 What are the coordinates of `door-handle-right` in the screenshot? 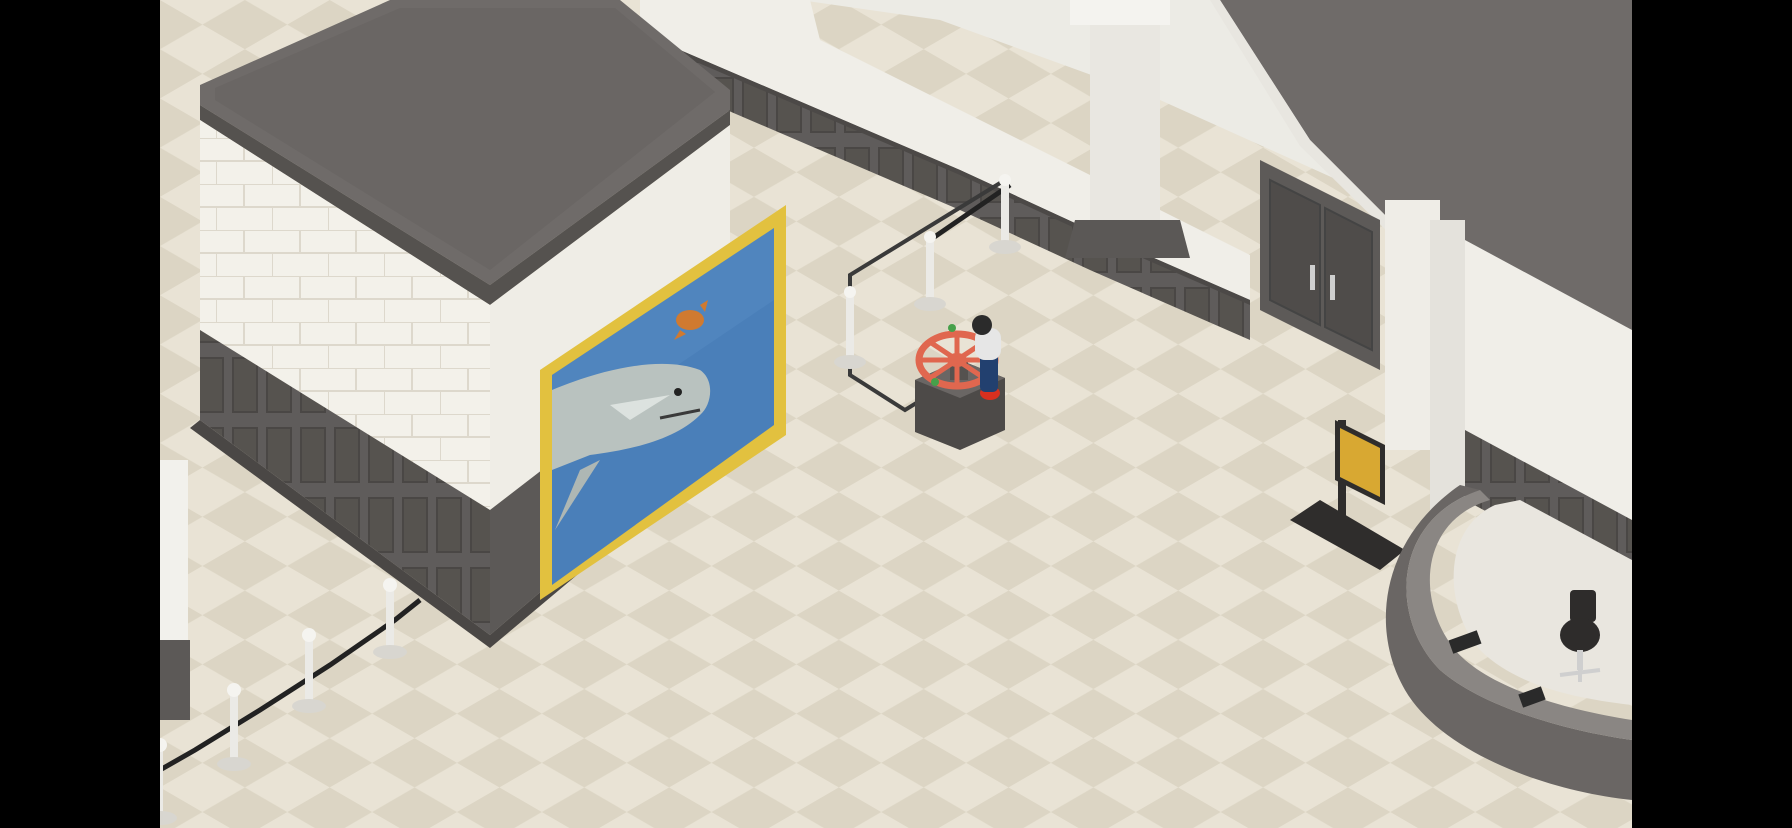 It's located at (1332, 287).